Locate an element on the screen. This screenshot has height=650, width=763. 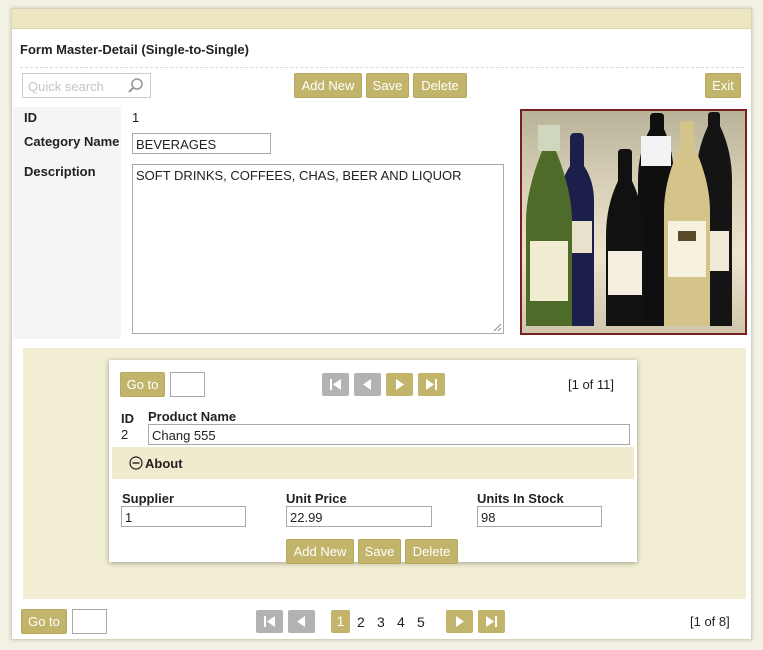
category-name-input: BEVERAGES is located at coordinates (201, 143).